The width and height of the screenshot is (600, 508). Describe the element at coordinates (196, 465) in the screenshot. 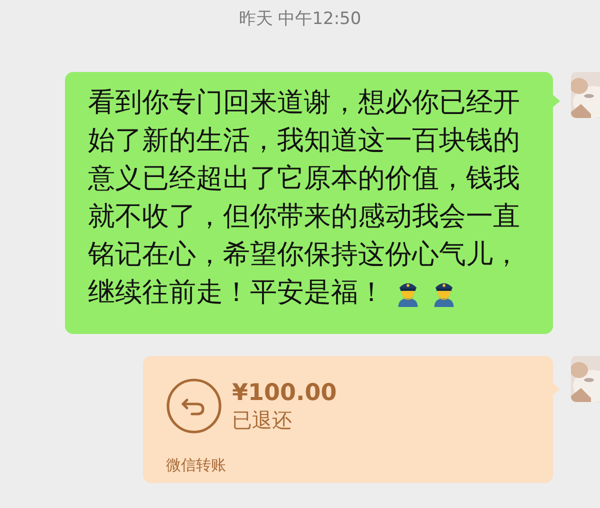

I see `transfer-label: 微信转账` at that location.